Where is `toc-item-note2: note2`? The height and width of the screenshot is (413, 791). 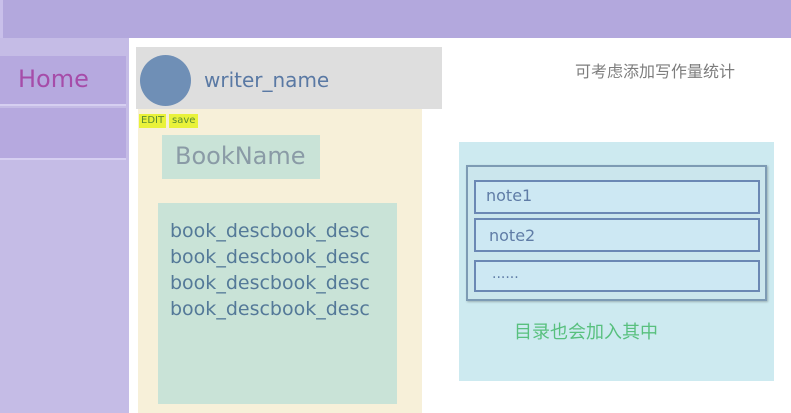 toc-item-note2: note2 is located at coordinates (617, 235).